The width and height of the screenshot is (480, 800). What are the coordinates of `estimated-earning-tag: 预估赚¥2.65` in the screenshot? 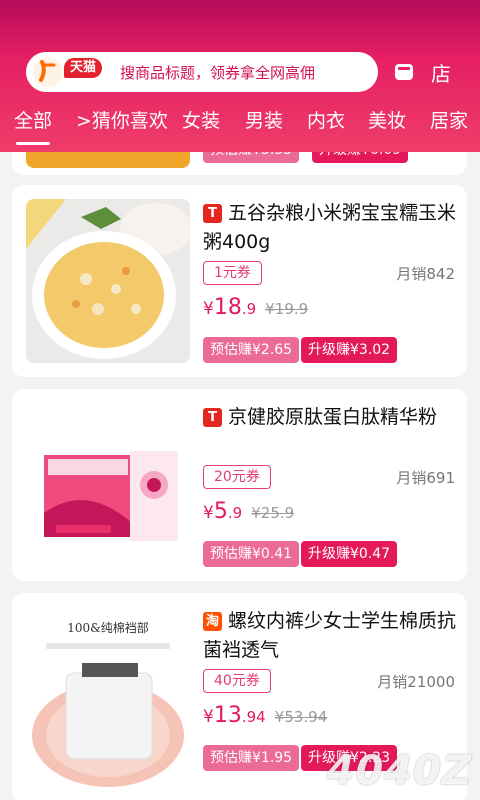 It's located at (251, 350).